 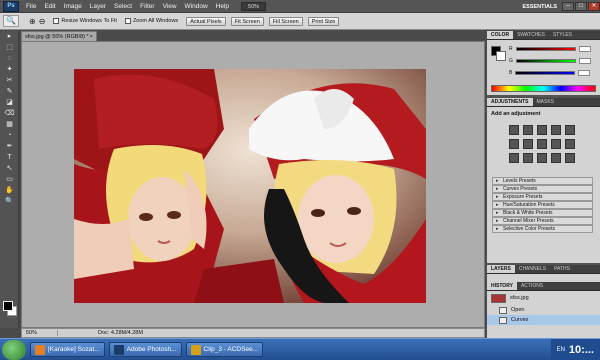 What do you see at coordinates (9, 37) in the screenshot?
I see `move-tool-icon: ▸` at bounding box center [9, 37].